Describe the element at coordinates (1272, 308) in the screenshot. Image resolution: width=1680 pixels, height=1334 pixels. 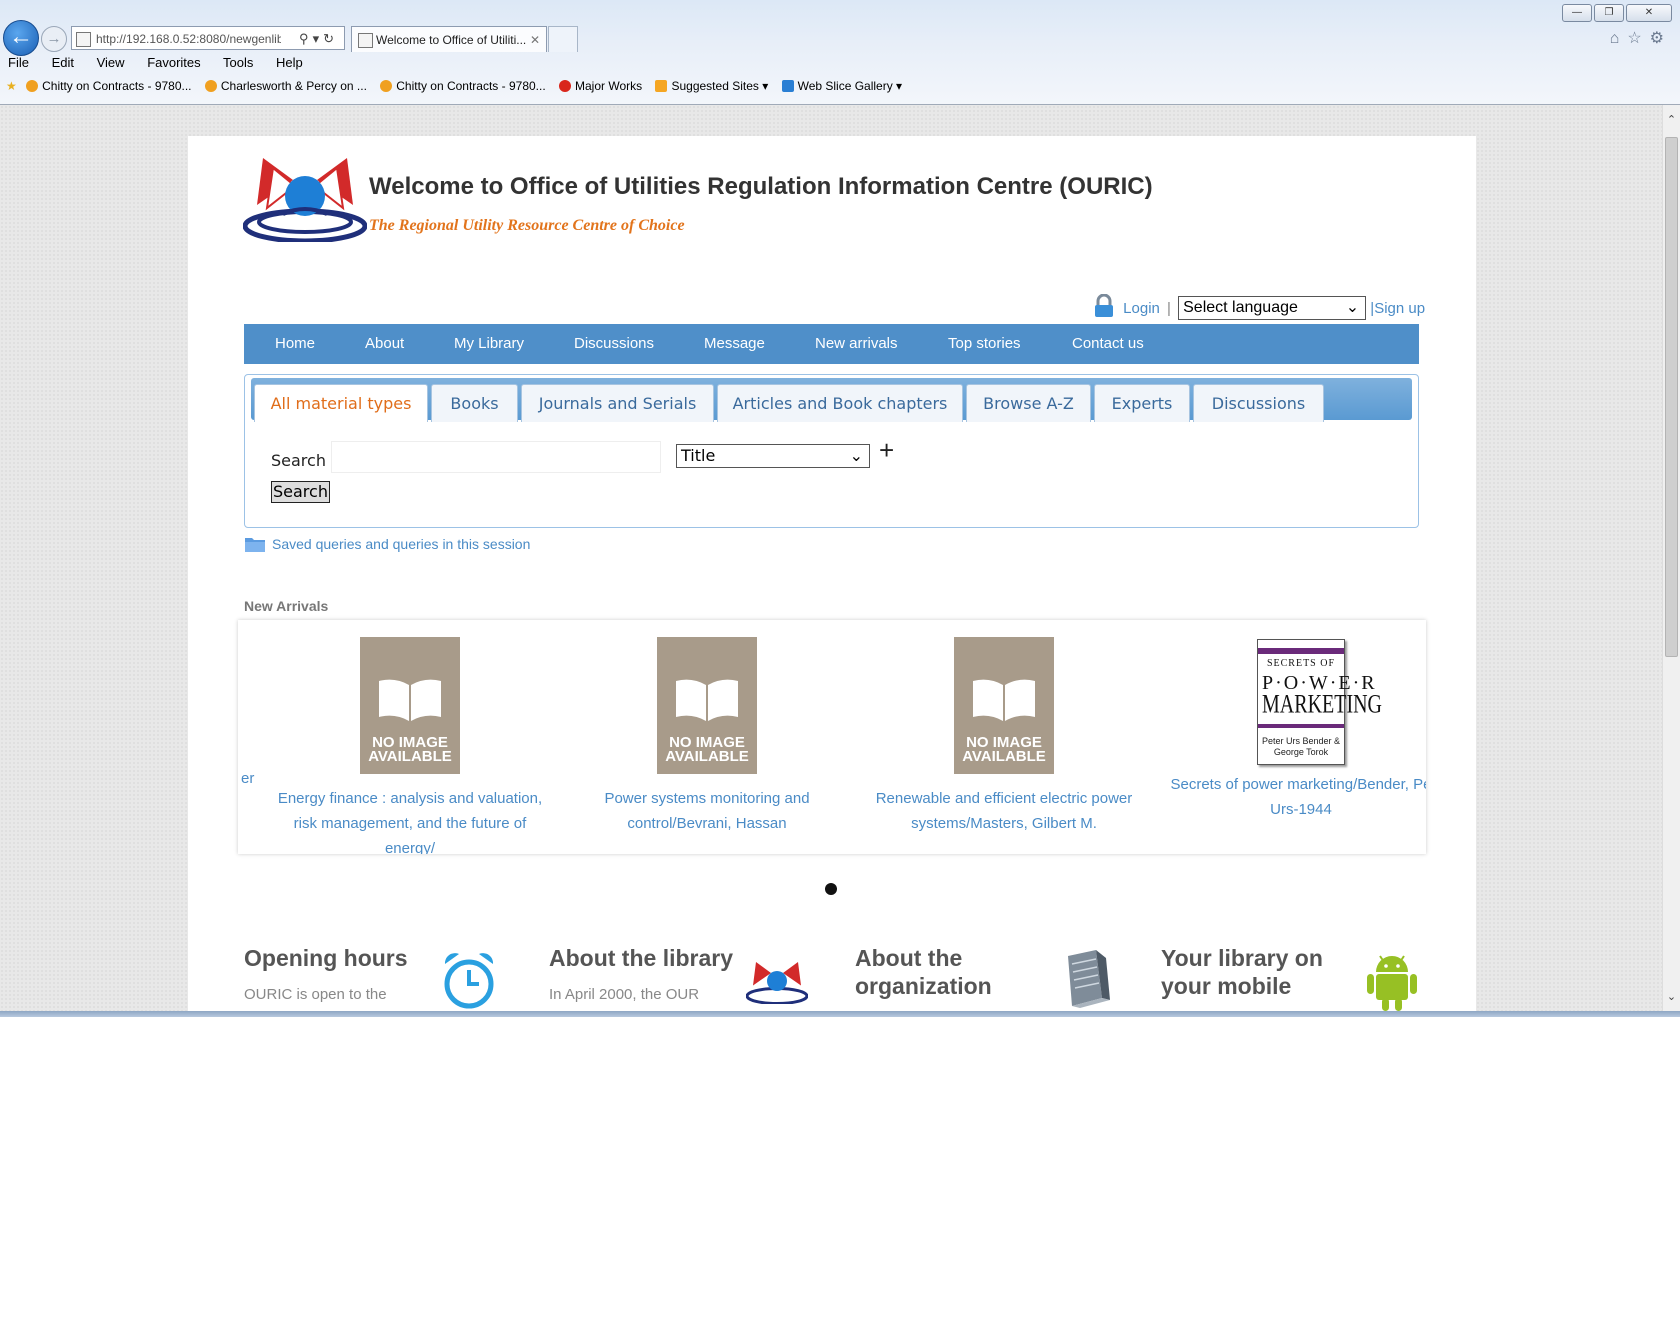
I see `language-select: Select language ⌄` at that location.